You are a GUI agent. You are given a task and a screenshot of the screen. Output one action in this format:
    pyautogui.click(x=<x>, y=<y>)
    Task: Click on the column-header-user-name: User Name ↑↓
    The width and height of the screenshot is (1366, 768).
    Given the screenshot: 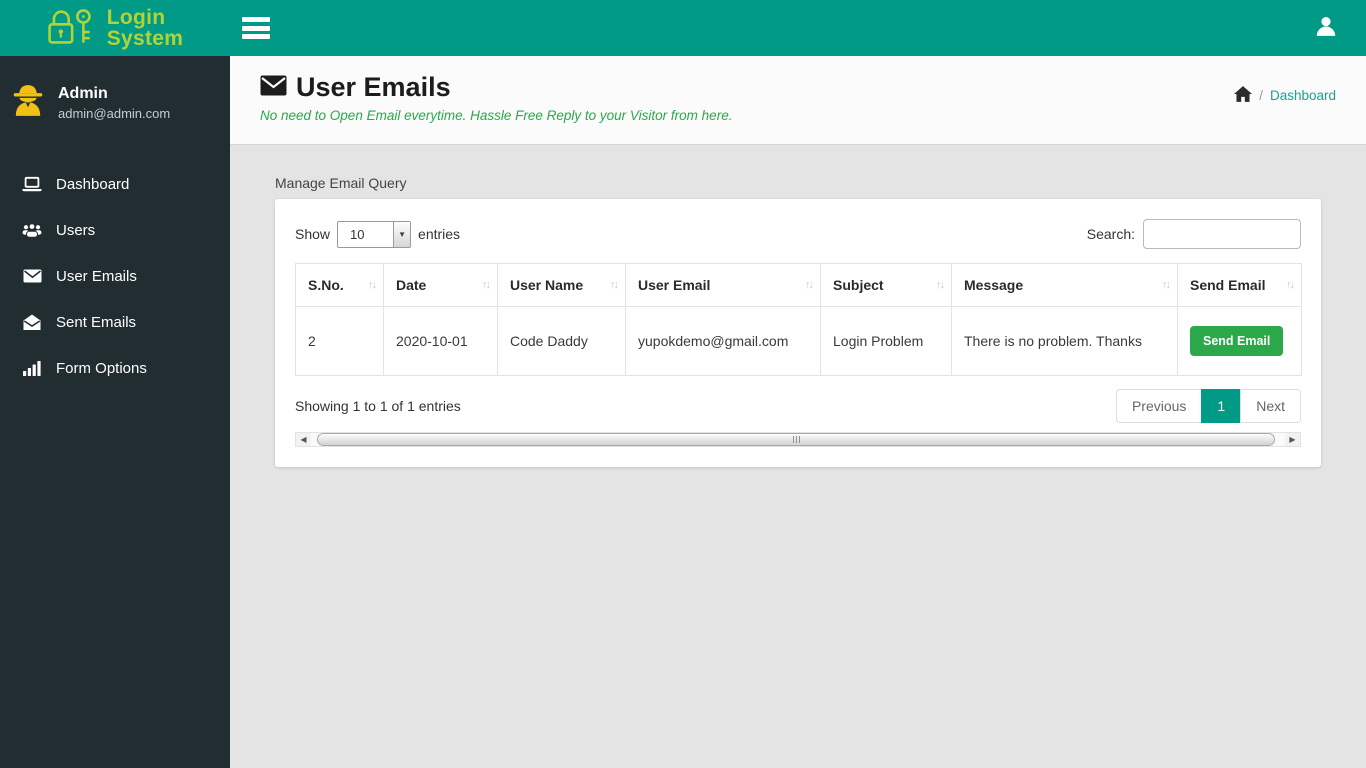 What is the action you would take?
    pyautogui.click(x=561, y=285)
    